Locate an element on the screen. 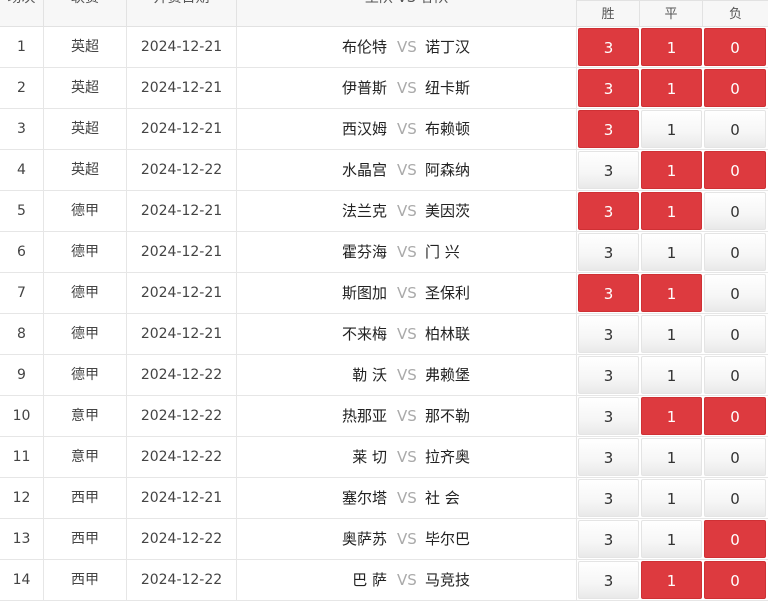 The height and width of the screenshot is (603, 768). home-team: 不来梅 is located at coordinates (364, 334).